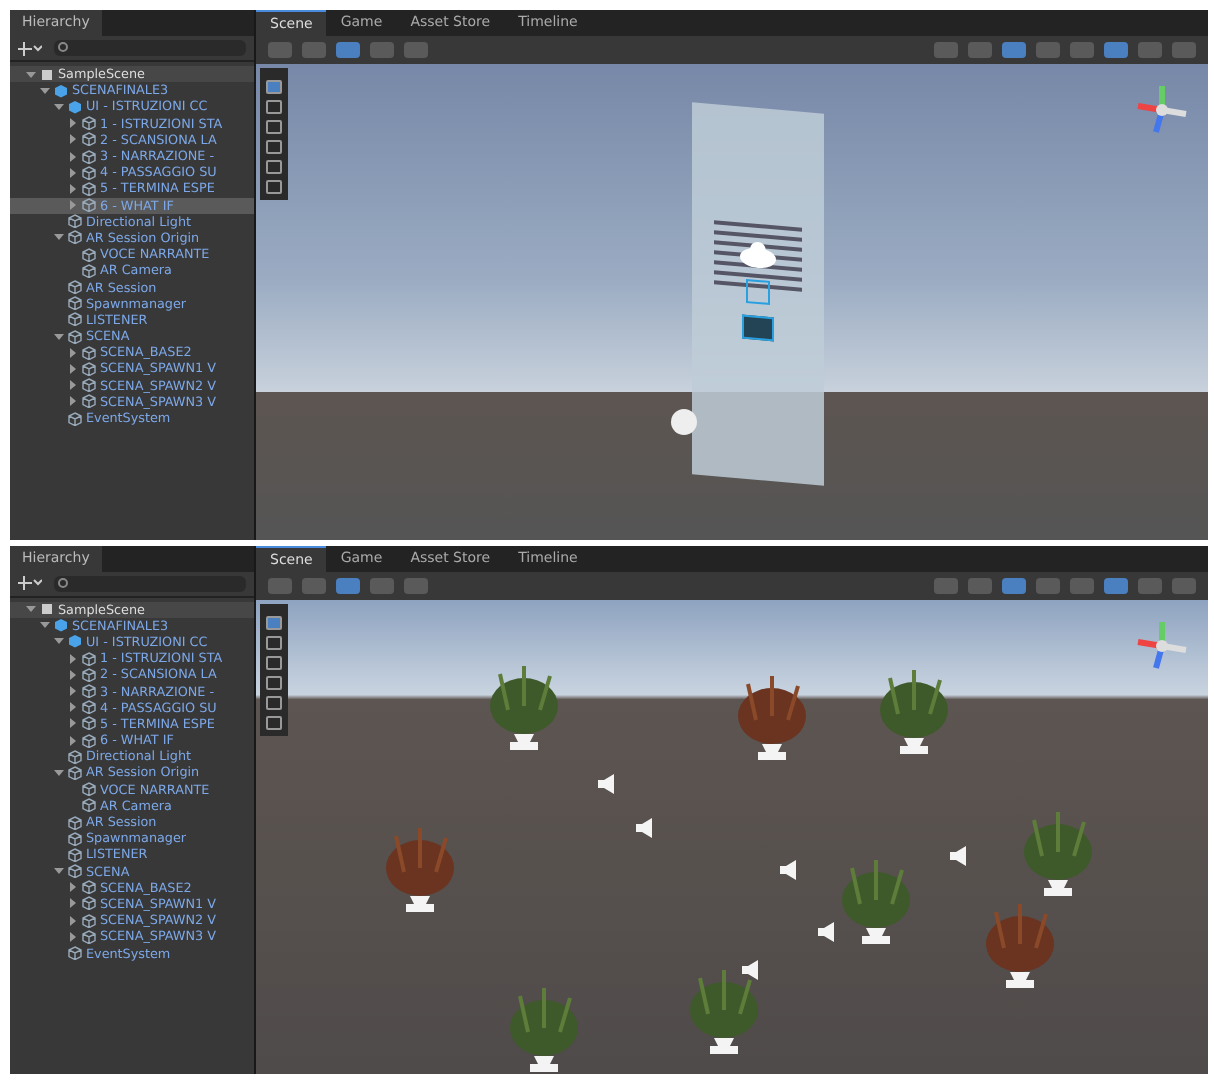 The height and width of the screenshot is (1080, 1214). I want to click on cloud-icon, so click(758, 254).